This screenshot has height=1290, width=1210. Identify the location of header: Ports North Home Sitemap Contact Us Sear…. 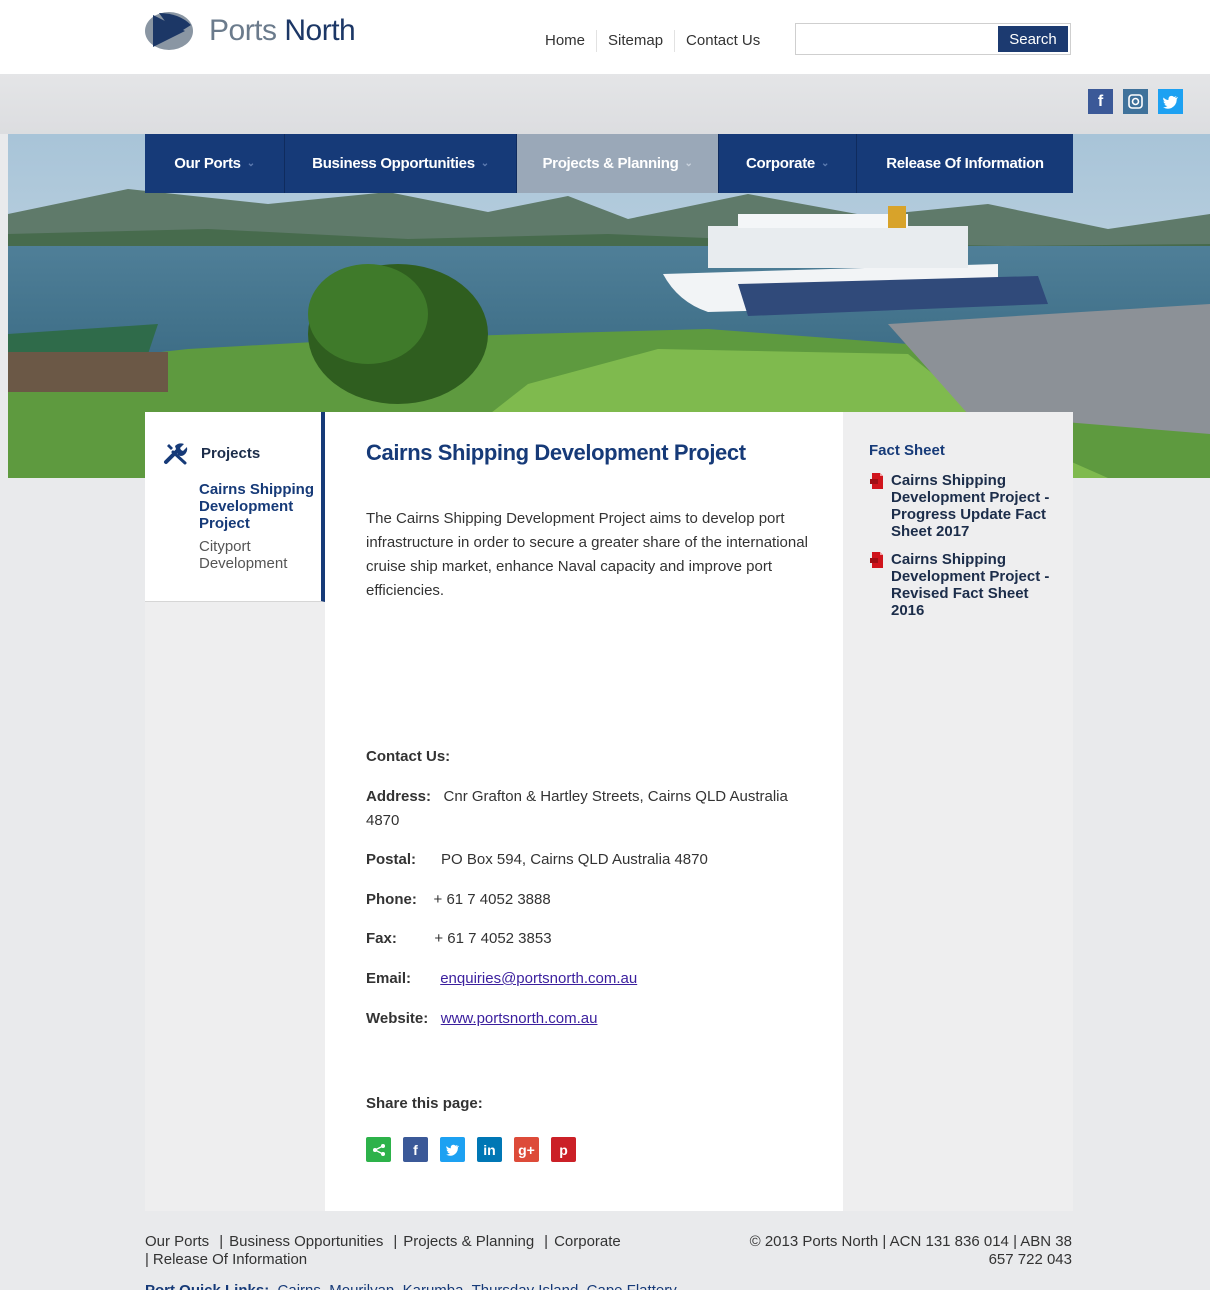
(605, 37).